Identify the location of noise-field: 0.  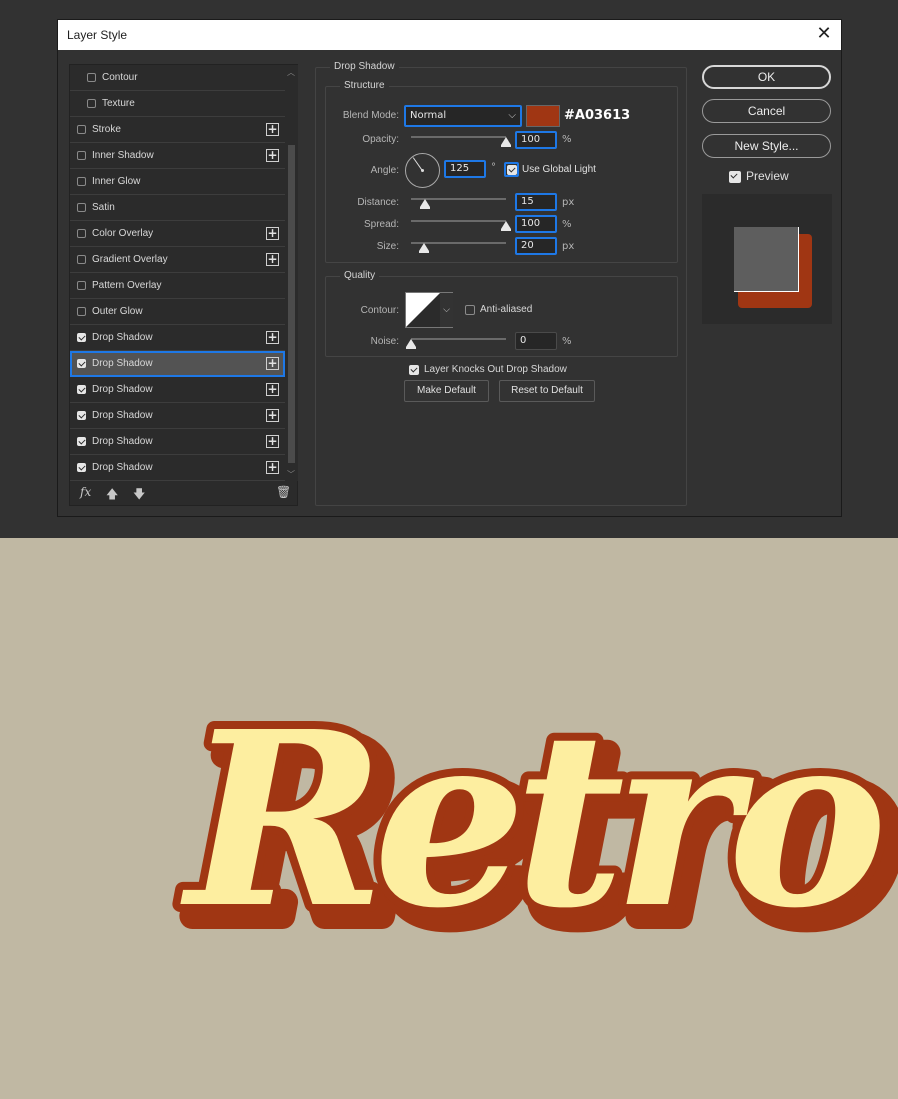
(536, 341).